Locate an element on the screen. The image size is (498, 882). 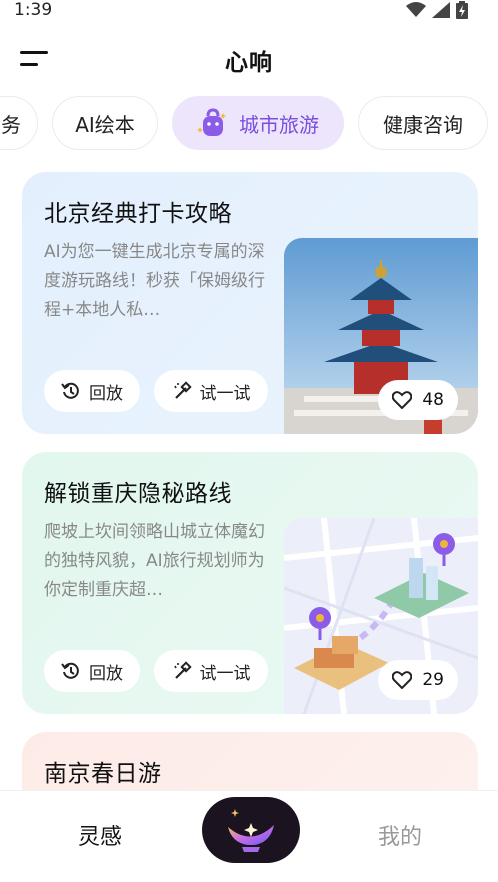
tab-city-travel: 城市旅游 is located at coordinates (258, 123).